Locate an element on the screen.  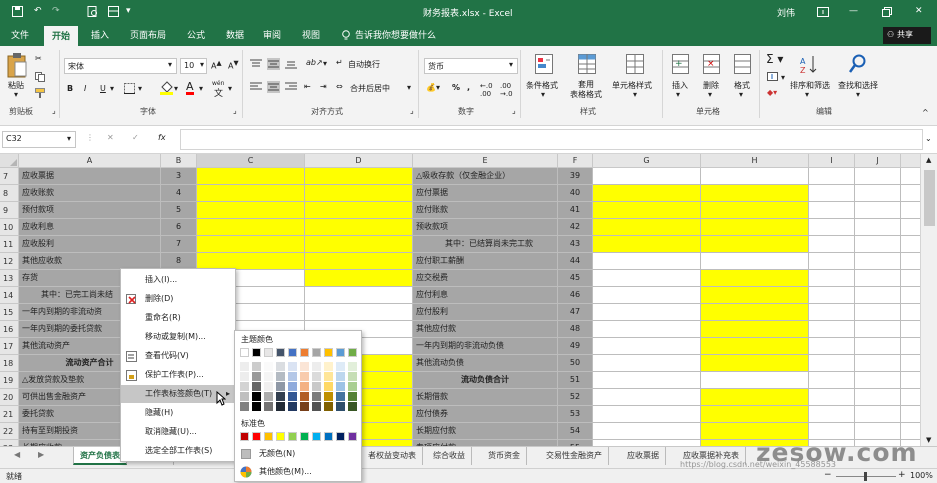
sheet-tab-balance-sheet: 资产负债表 is located at coordinates (100, 456).